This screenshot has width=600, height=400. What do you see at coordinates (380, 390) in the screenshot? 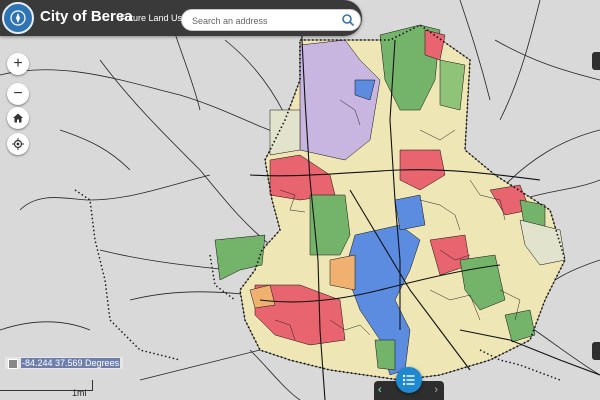
I see `previous-button: ‹` at bounding box center [380, 390].